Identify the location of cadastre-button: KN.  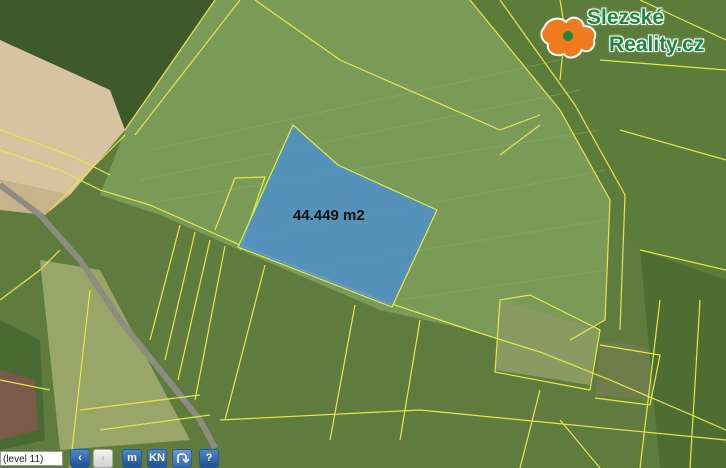
(157, 458).